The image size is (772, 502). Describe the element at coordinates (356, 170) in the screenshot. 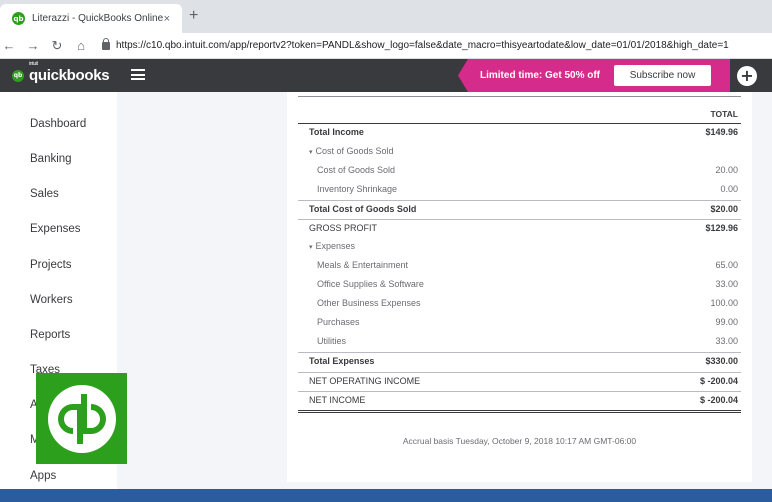

I see `row-label: Cost of Goods Sold` at that location.